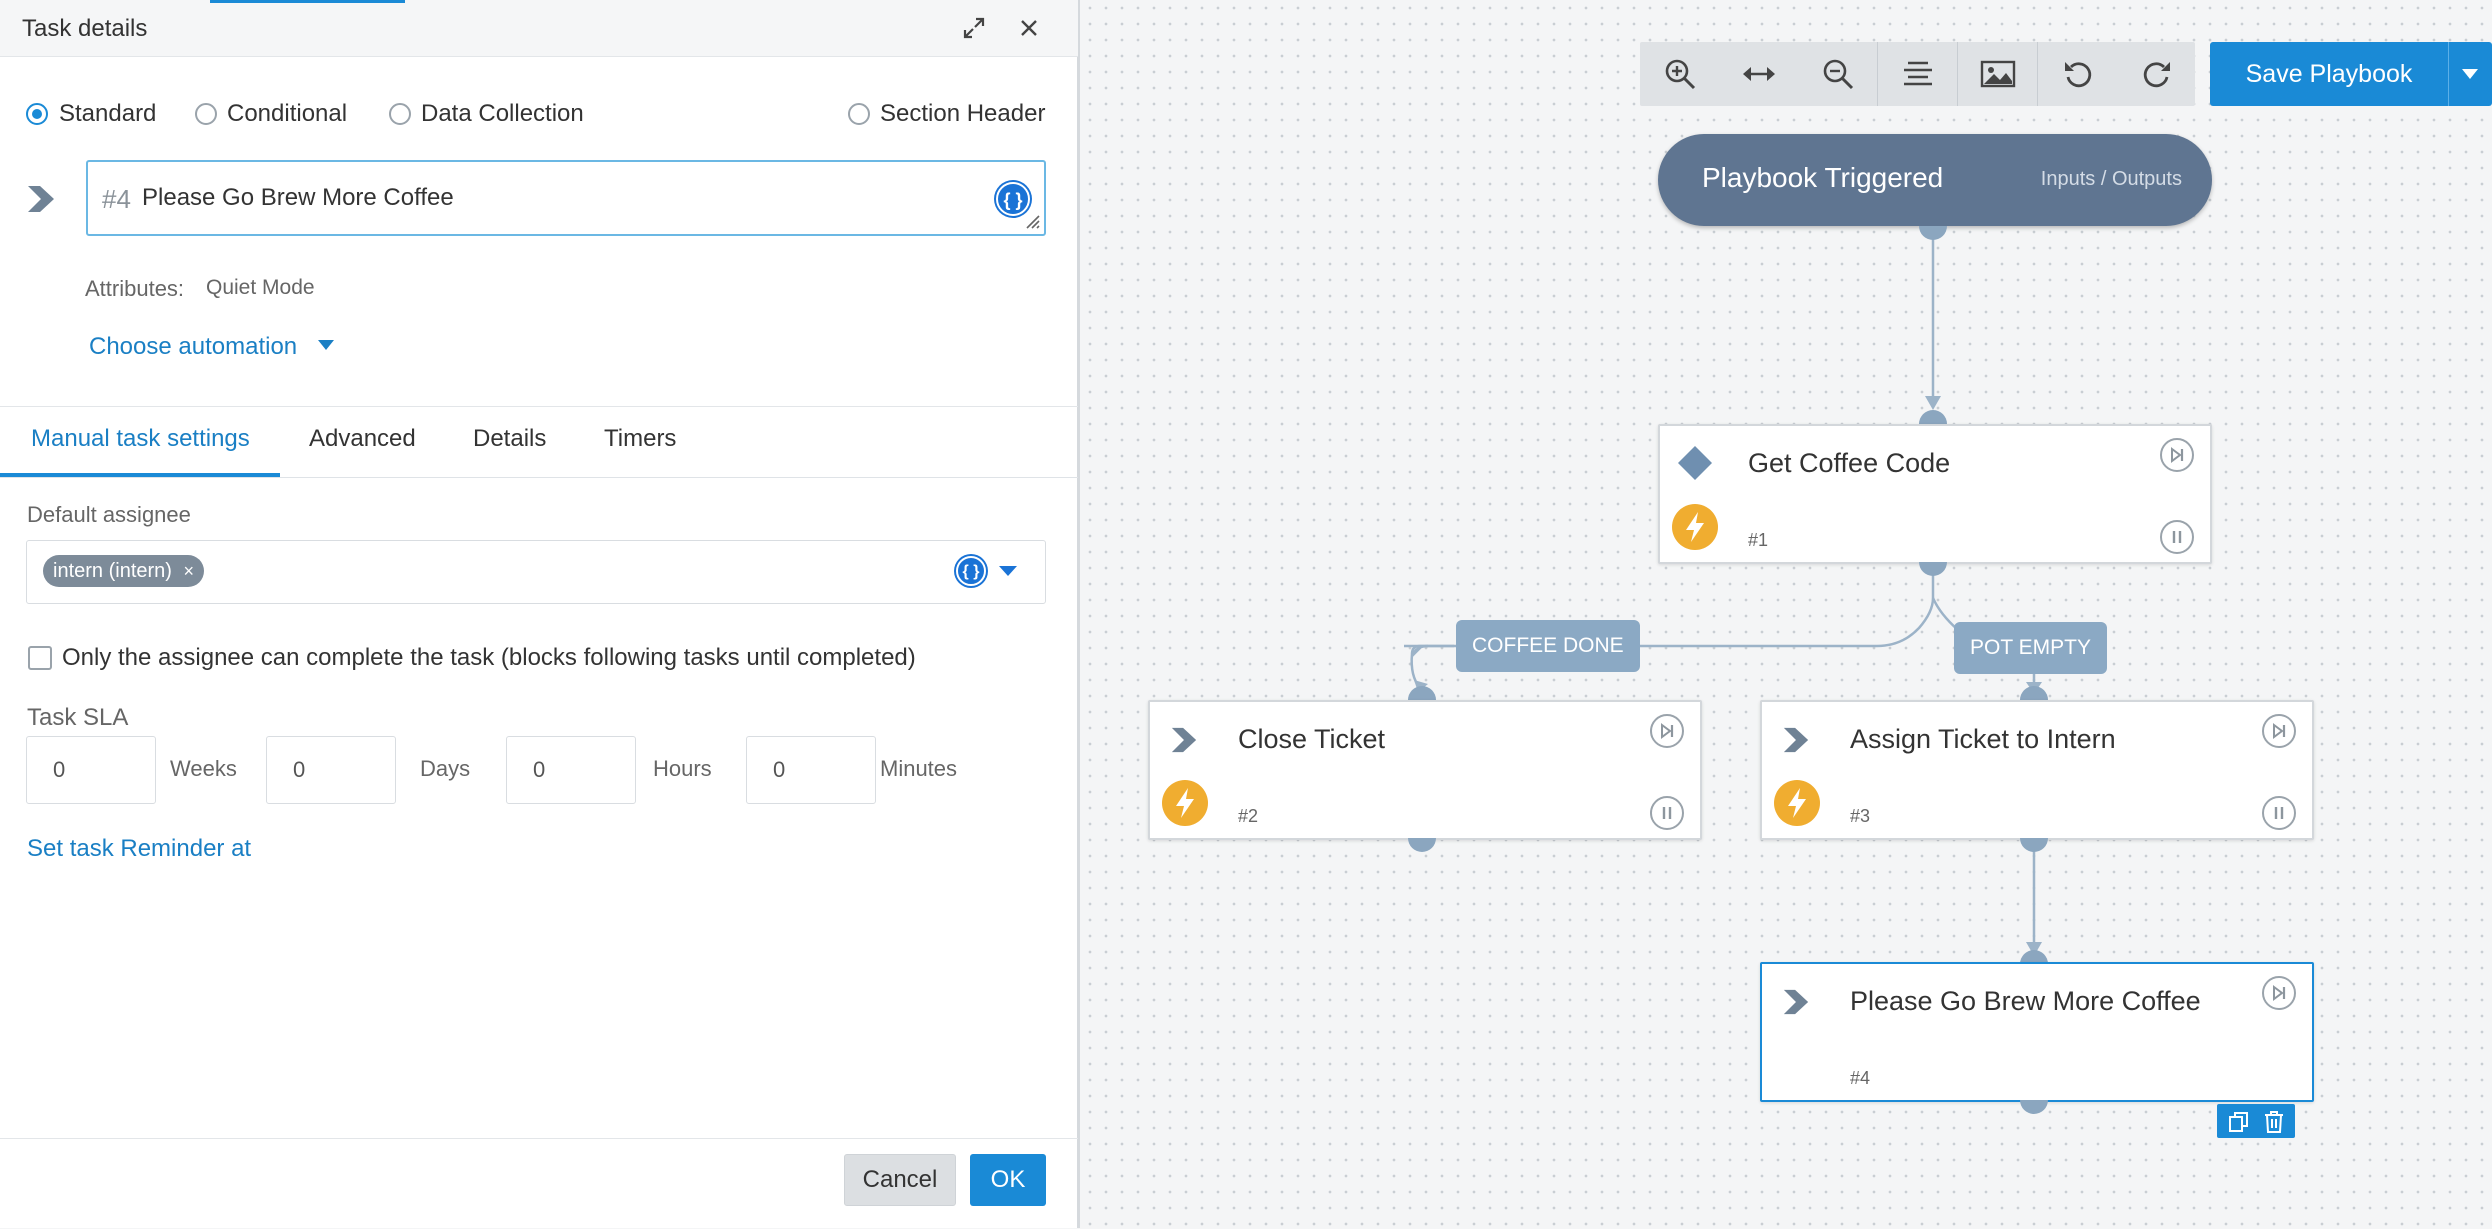 The width and height of the screenshot is (2492, 1229). What do you see at coordinates (2274, 1122) in the screenshot?
I see `delete-icon` at bounding box center [2274, 1122].